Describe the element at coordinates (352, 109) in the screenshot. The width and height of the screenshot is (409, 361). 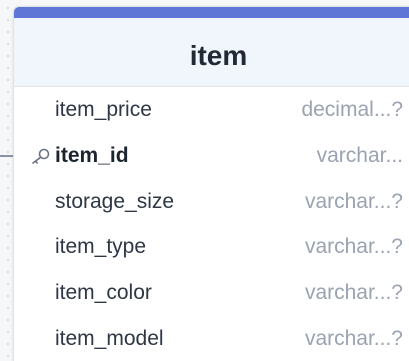
I see `field-type: decimal...?` at that location.